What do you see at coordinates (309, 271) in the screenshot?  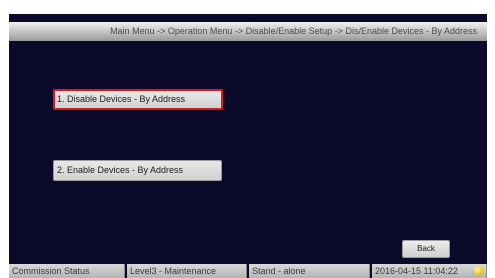 I see `operating-mode-cell: Stand - alone` at bounding box center [309, 271].